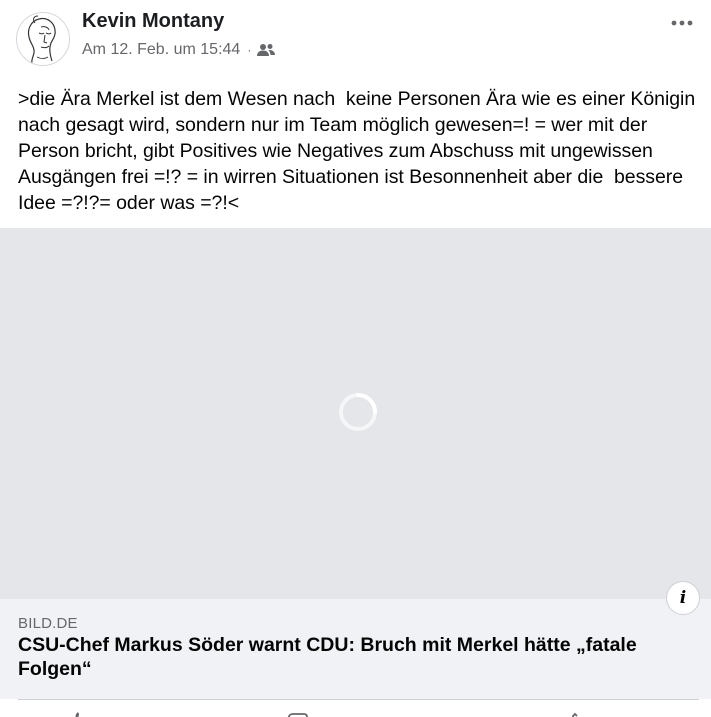 The width and height of the screenshot is (711, 717). What do you see at coordinates (161, 50) in the screenshot?
I see `post-timestamp: Am 12. Feb. um 15:44` at bounding box center [161, 50].